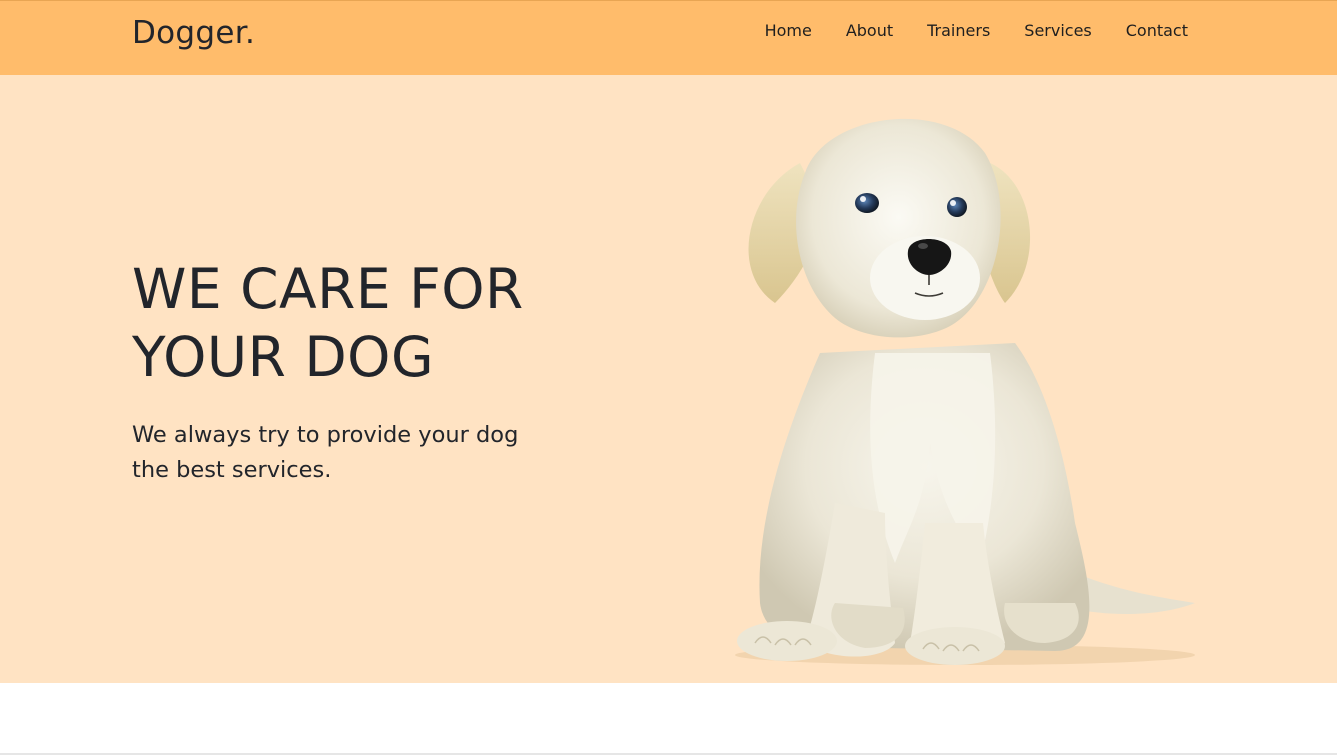 This screenshot has width=1337, height=755. I want to click on brand-logo: Dogger., so click(193, 33).